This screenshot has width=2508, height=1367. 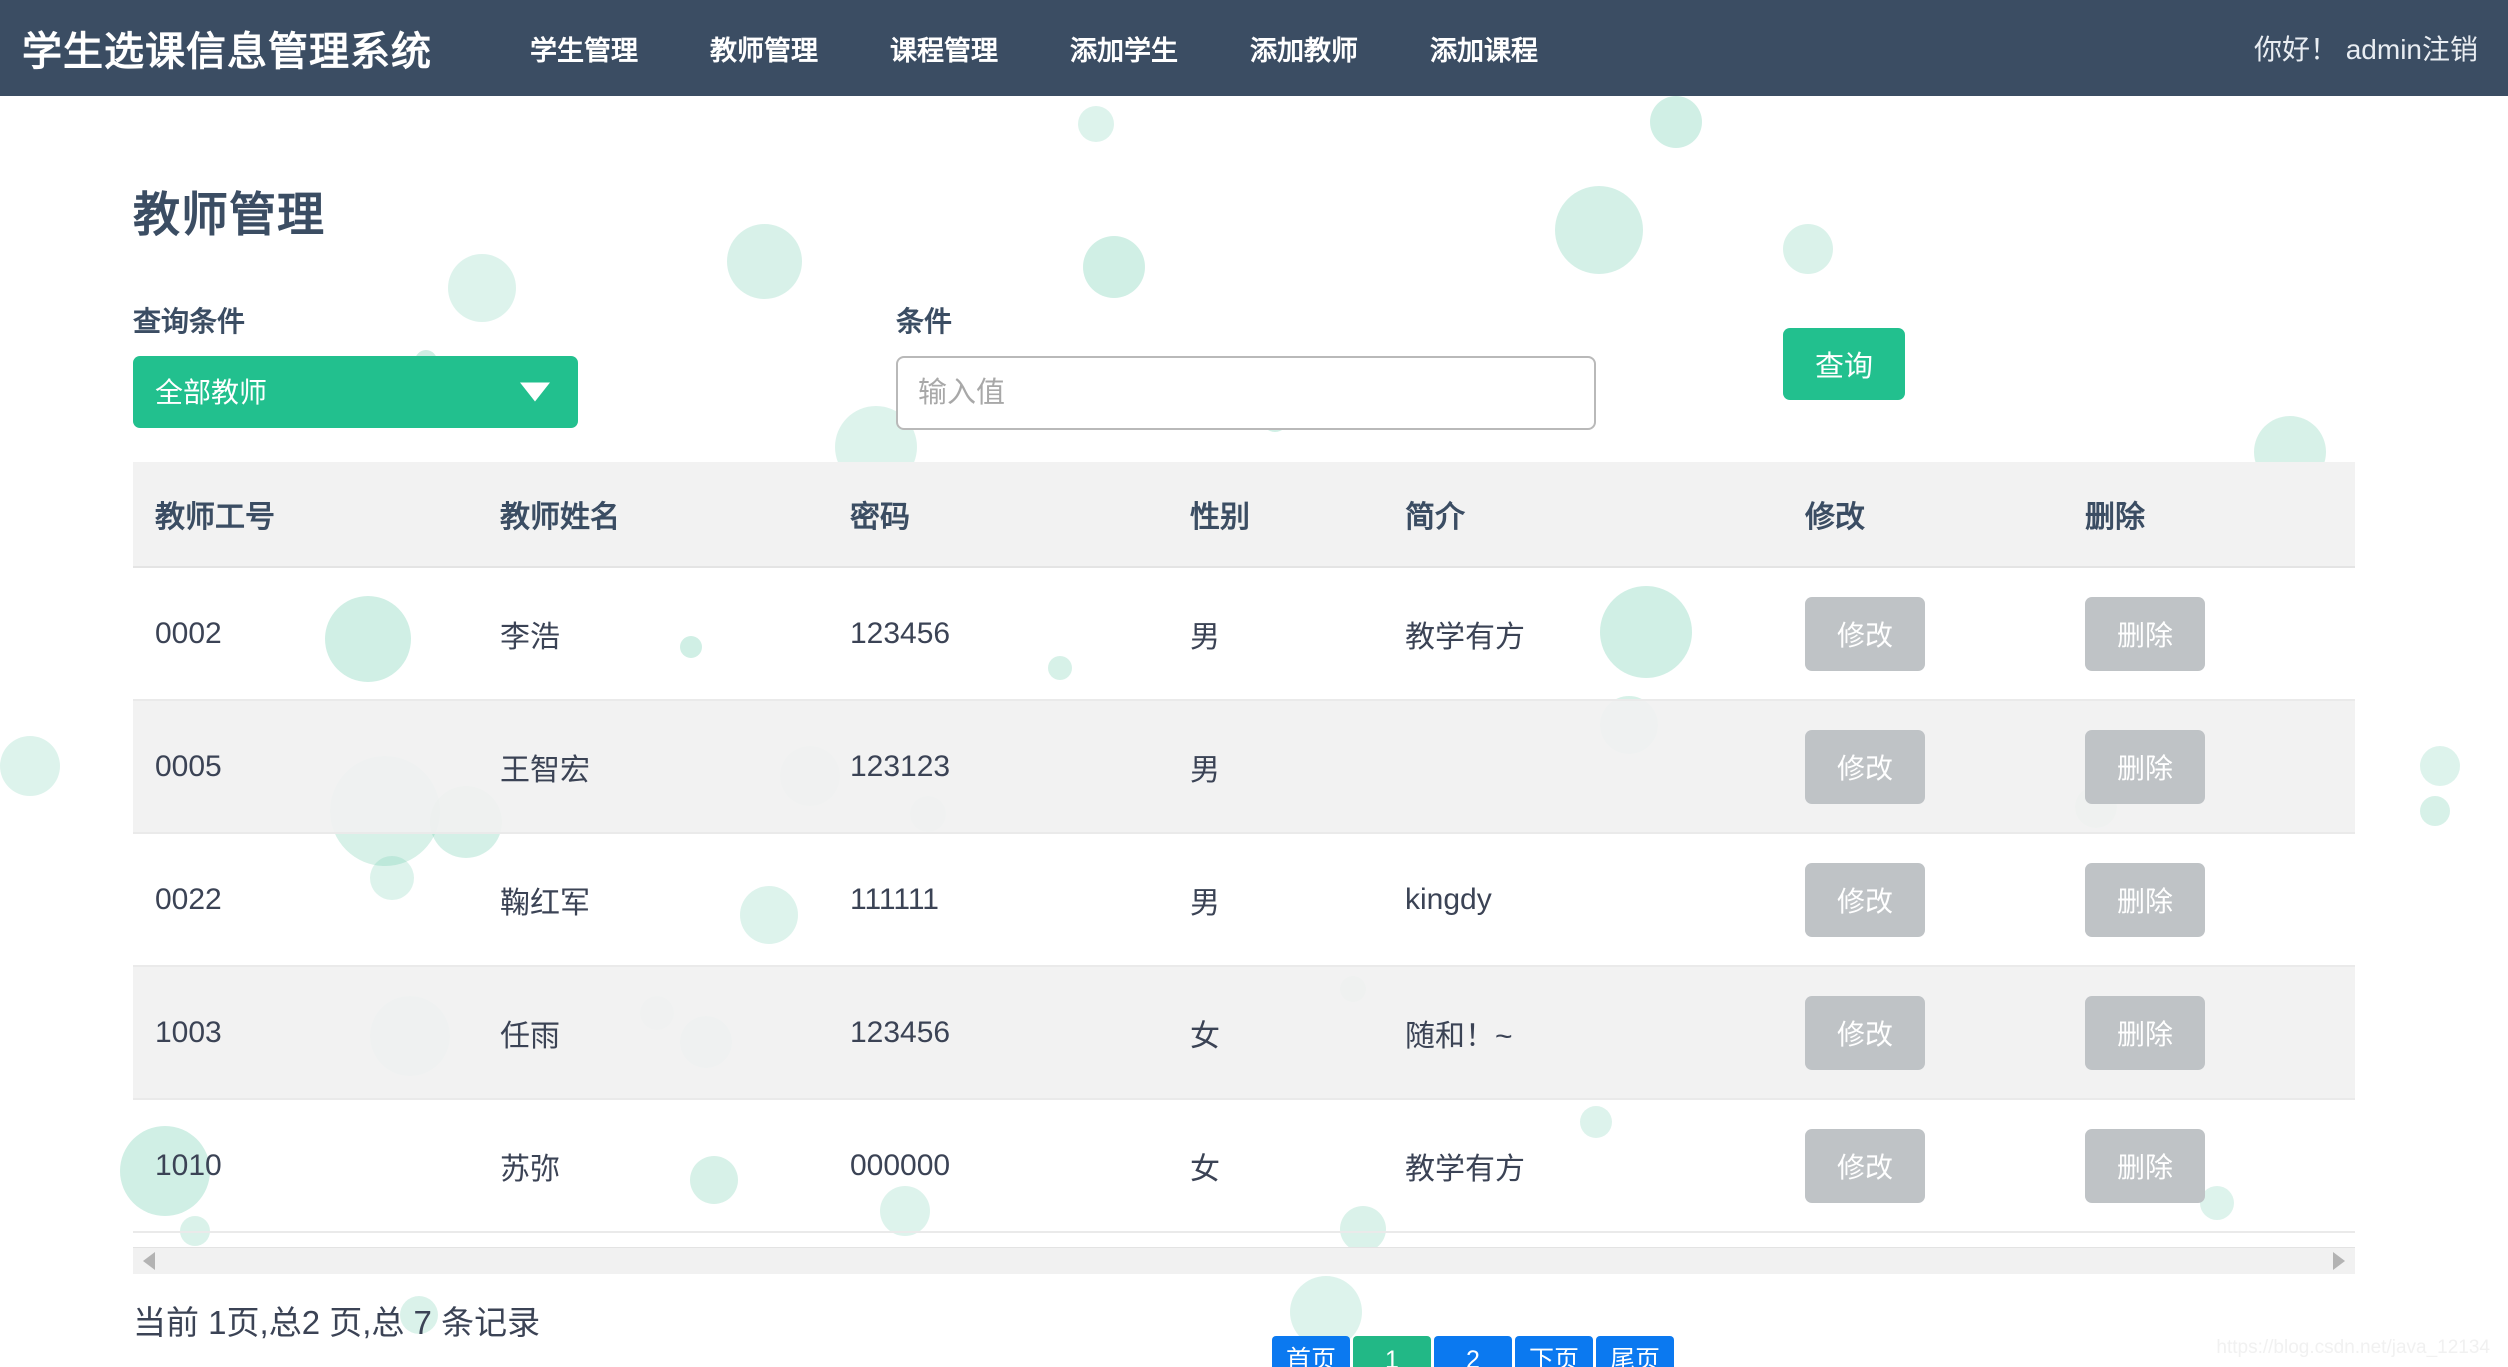 What do you see at coordinates (305, 634) in the screenshot?
I see `cell-teacher-no: 0002` at bounding box center [305, 634].